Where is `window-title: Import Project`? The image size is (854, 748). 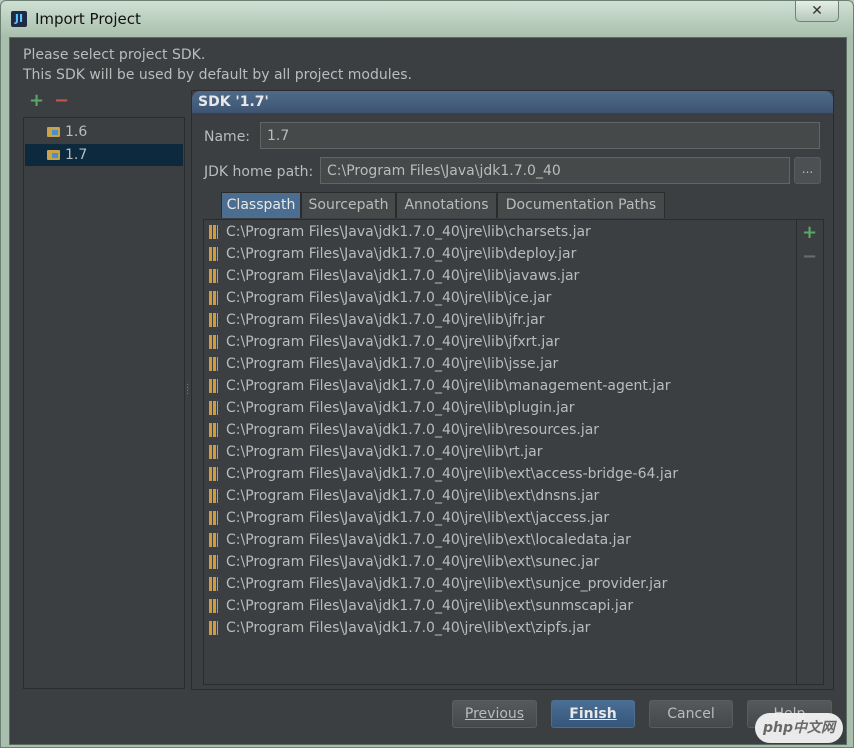 window-title: Import Project is located at coordinates (88, 19).